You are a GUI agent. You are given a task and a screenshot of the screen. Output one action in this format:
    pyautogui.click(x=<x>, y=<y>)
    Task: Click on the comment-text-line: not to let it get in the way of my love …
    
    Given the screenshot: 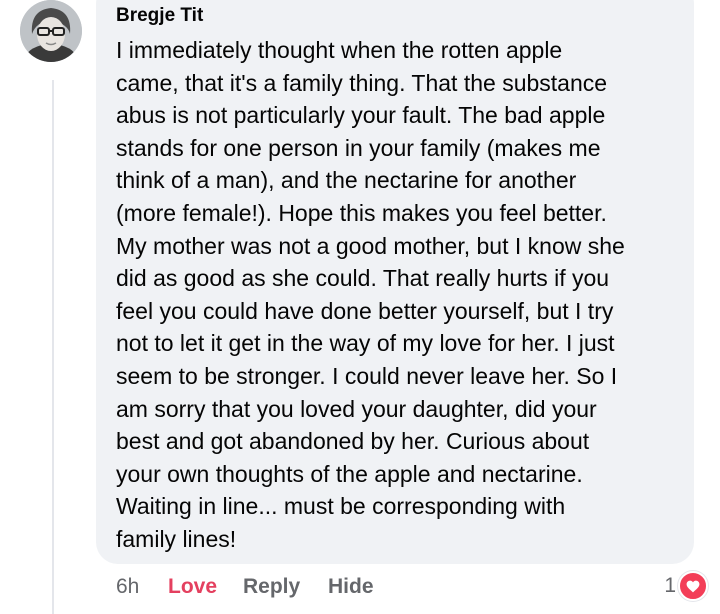 What is the action you would take?
    pyautogui.click(x=365, y=343)
    